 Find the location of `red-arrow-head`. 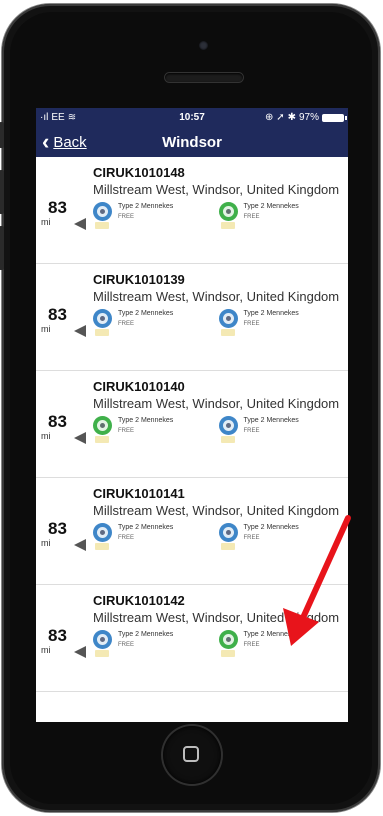

red-arrow-head is located at coordinates (301, 627).